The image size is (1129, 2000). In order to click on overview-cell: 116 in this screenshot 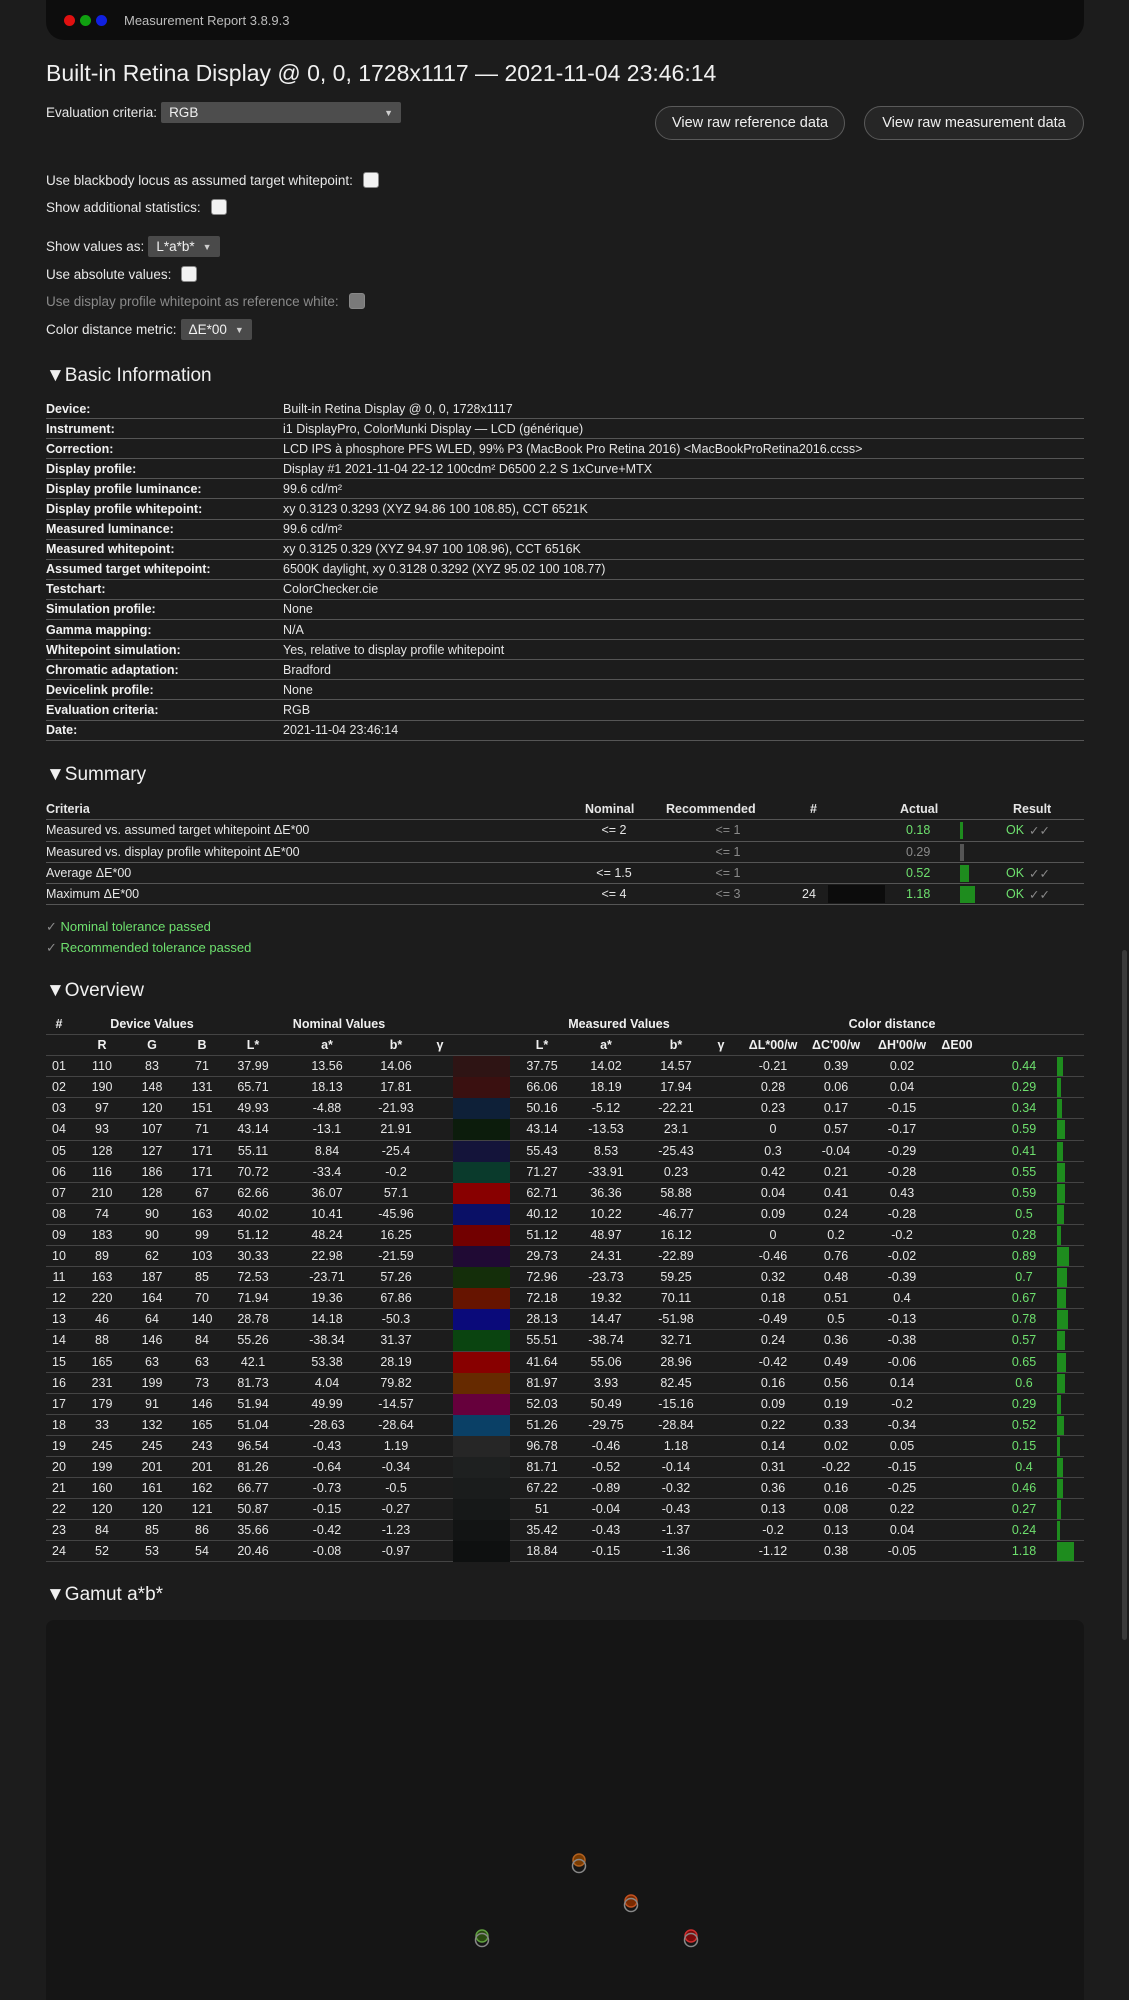, I will do `click(102, 1171)`.